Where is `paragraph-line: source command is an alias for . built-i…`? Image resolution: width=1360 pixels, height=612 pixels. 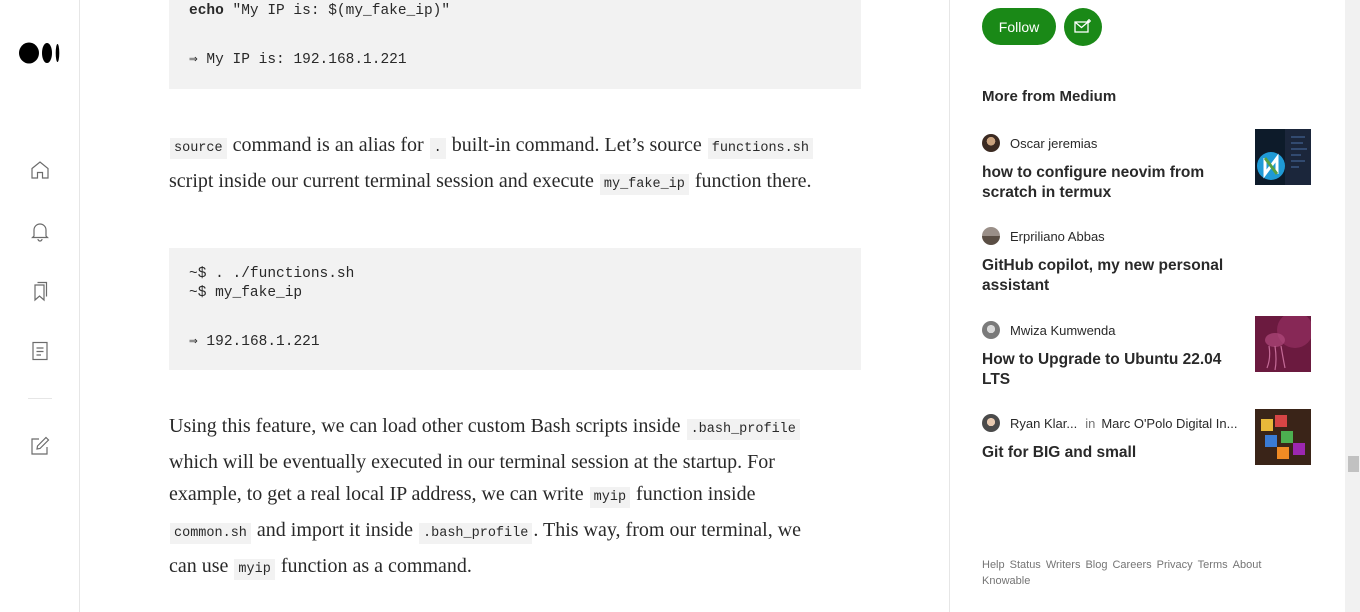
paragraph-line: source command is an alias for . built-i… is located at coordinates (491, 147).